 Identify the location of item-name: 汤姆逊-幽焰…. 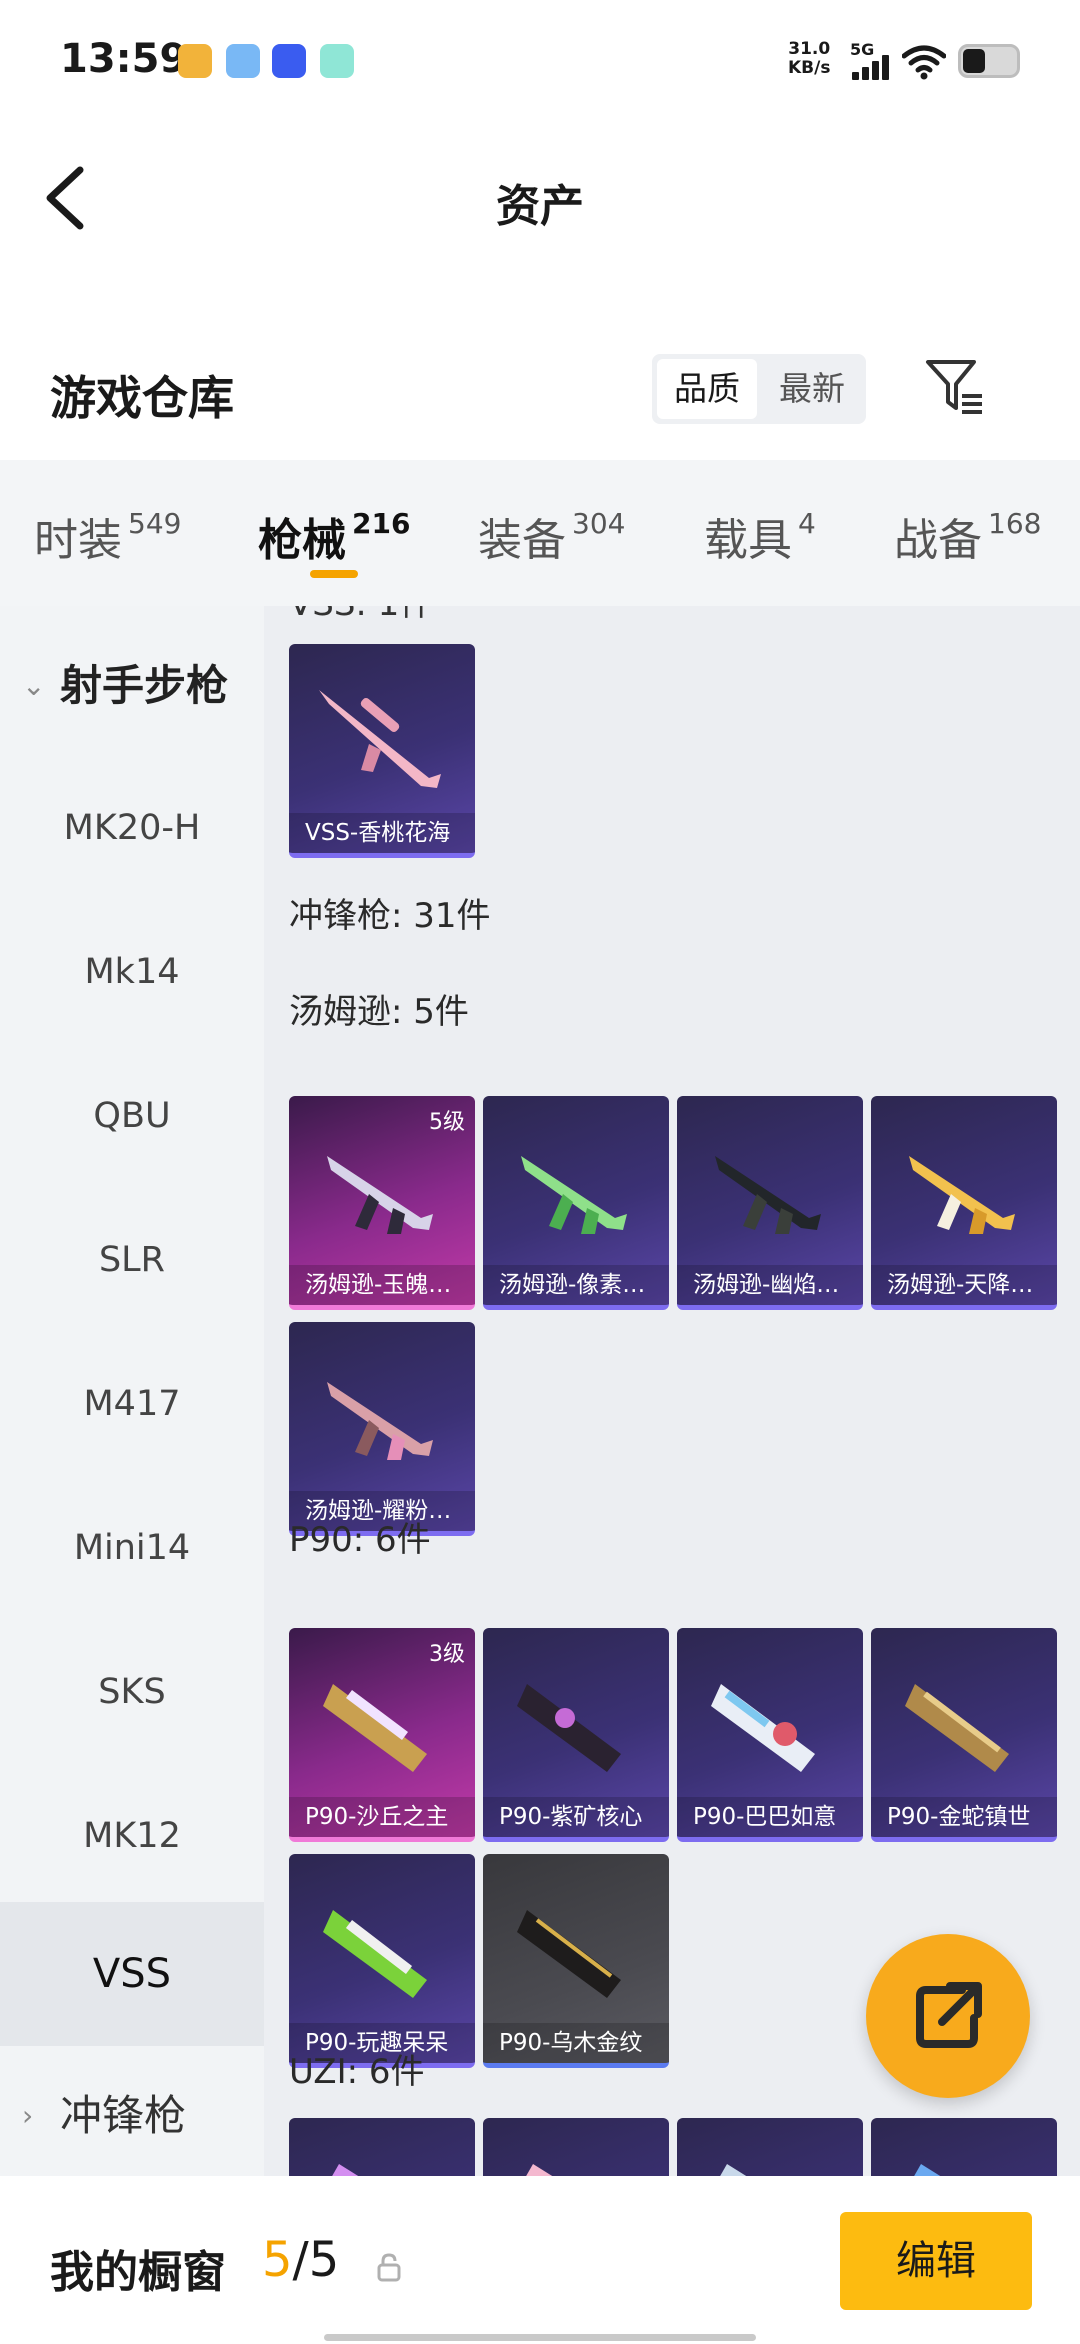
(770, 1285).